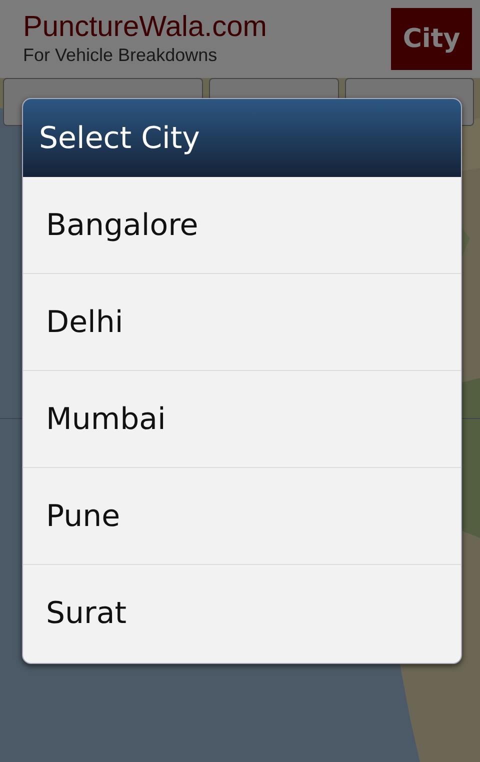 The image size is (480, 762). I want to click on city-option: Bangalore, so click(242, 225).